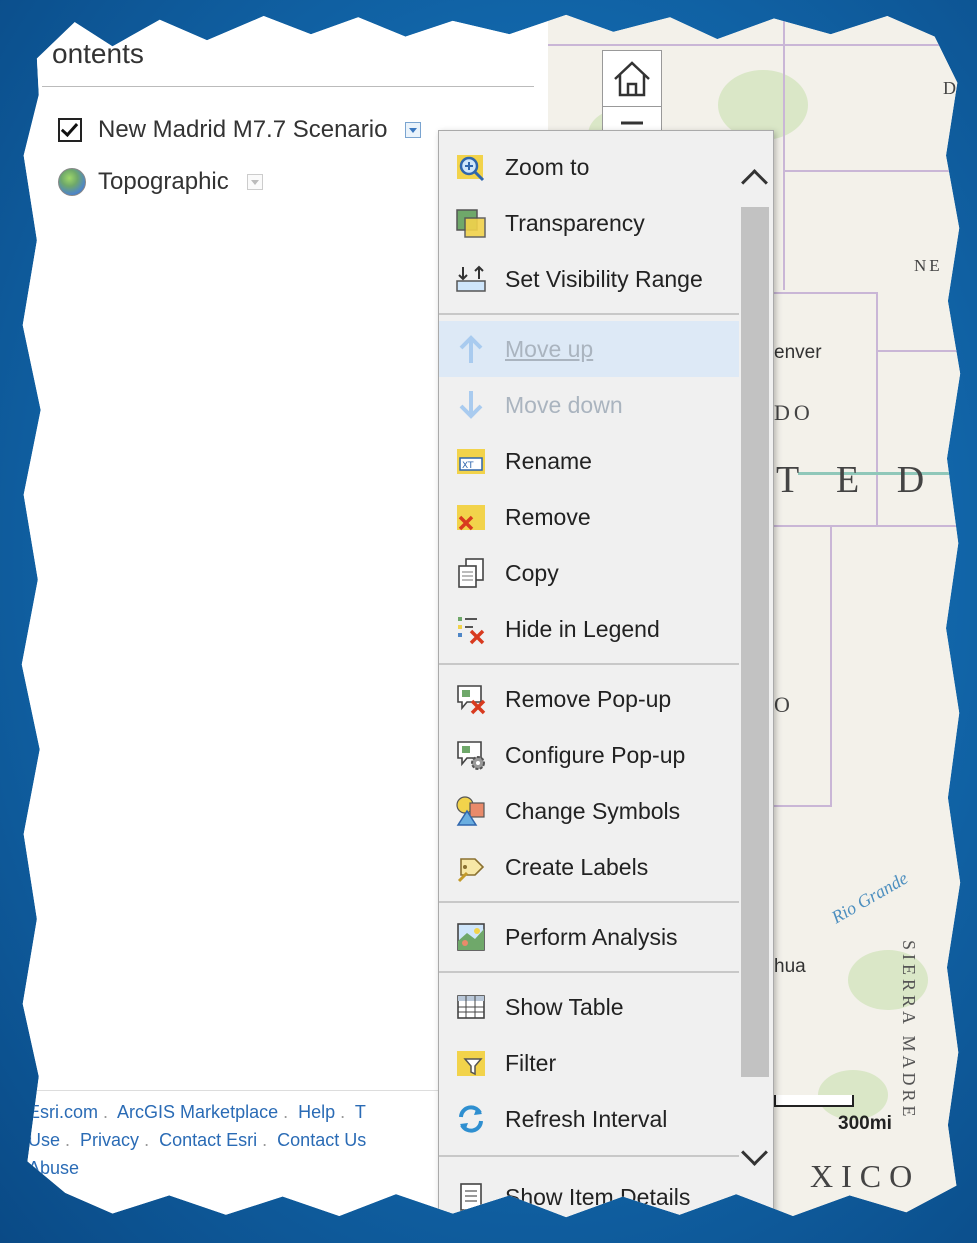 The height and width of the screenshot is (1243, 977). I want to click on menu-item-transparency: Transparency, so click(589, 223).